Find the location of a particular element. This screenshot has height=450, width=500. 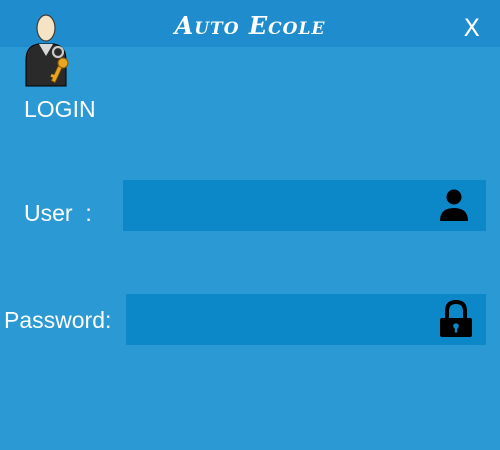

title-bar: Auto Ecole X is located at coordinates (250, 23).